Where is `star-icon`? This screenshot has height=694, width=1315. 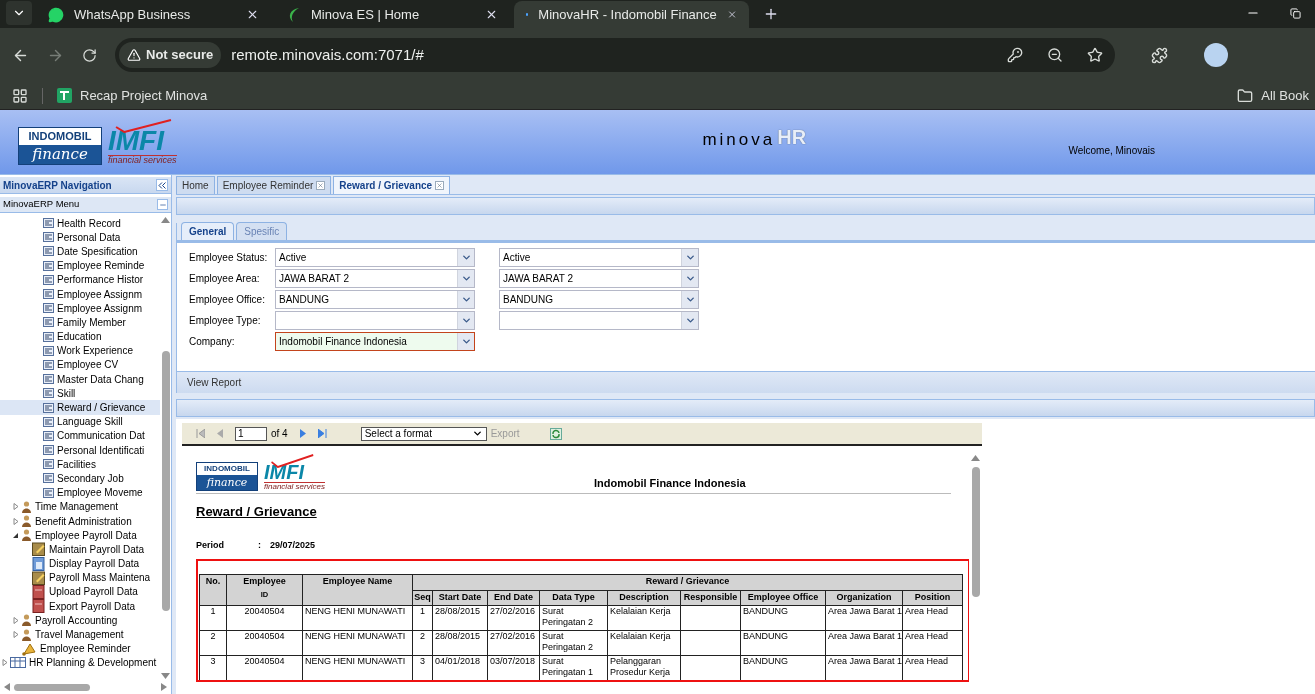 star-icon is located at coordinates (1095, 55).